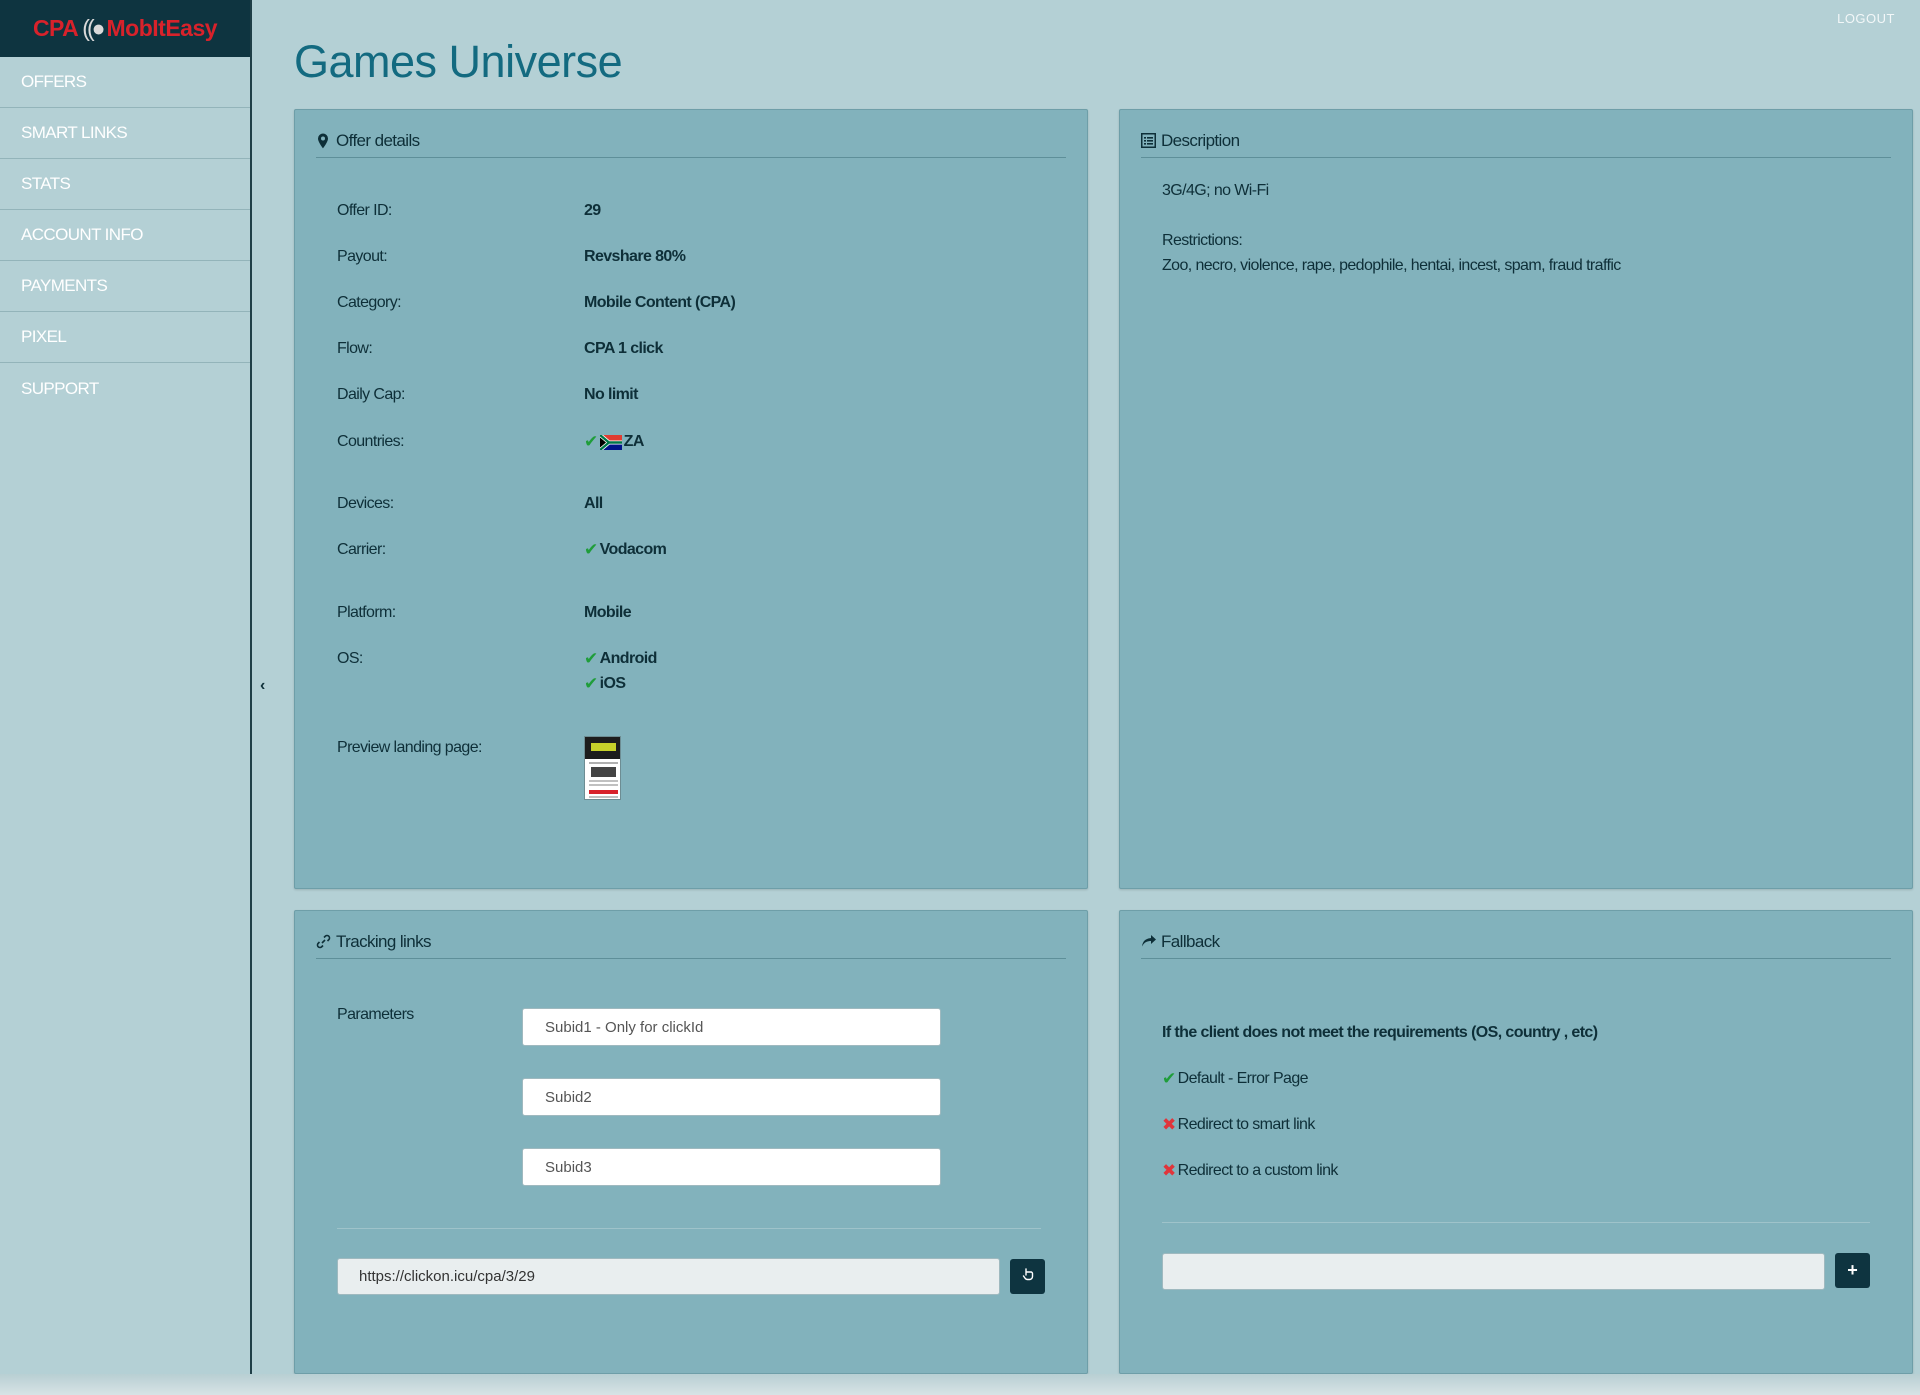  Describe the element at coordinates (371, 441) in the screenshot. I see `countries-label: Countries:` at that location.